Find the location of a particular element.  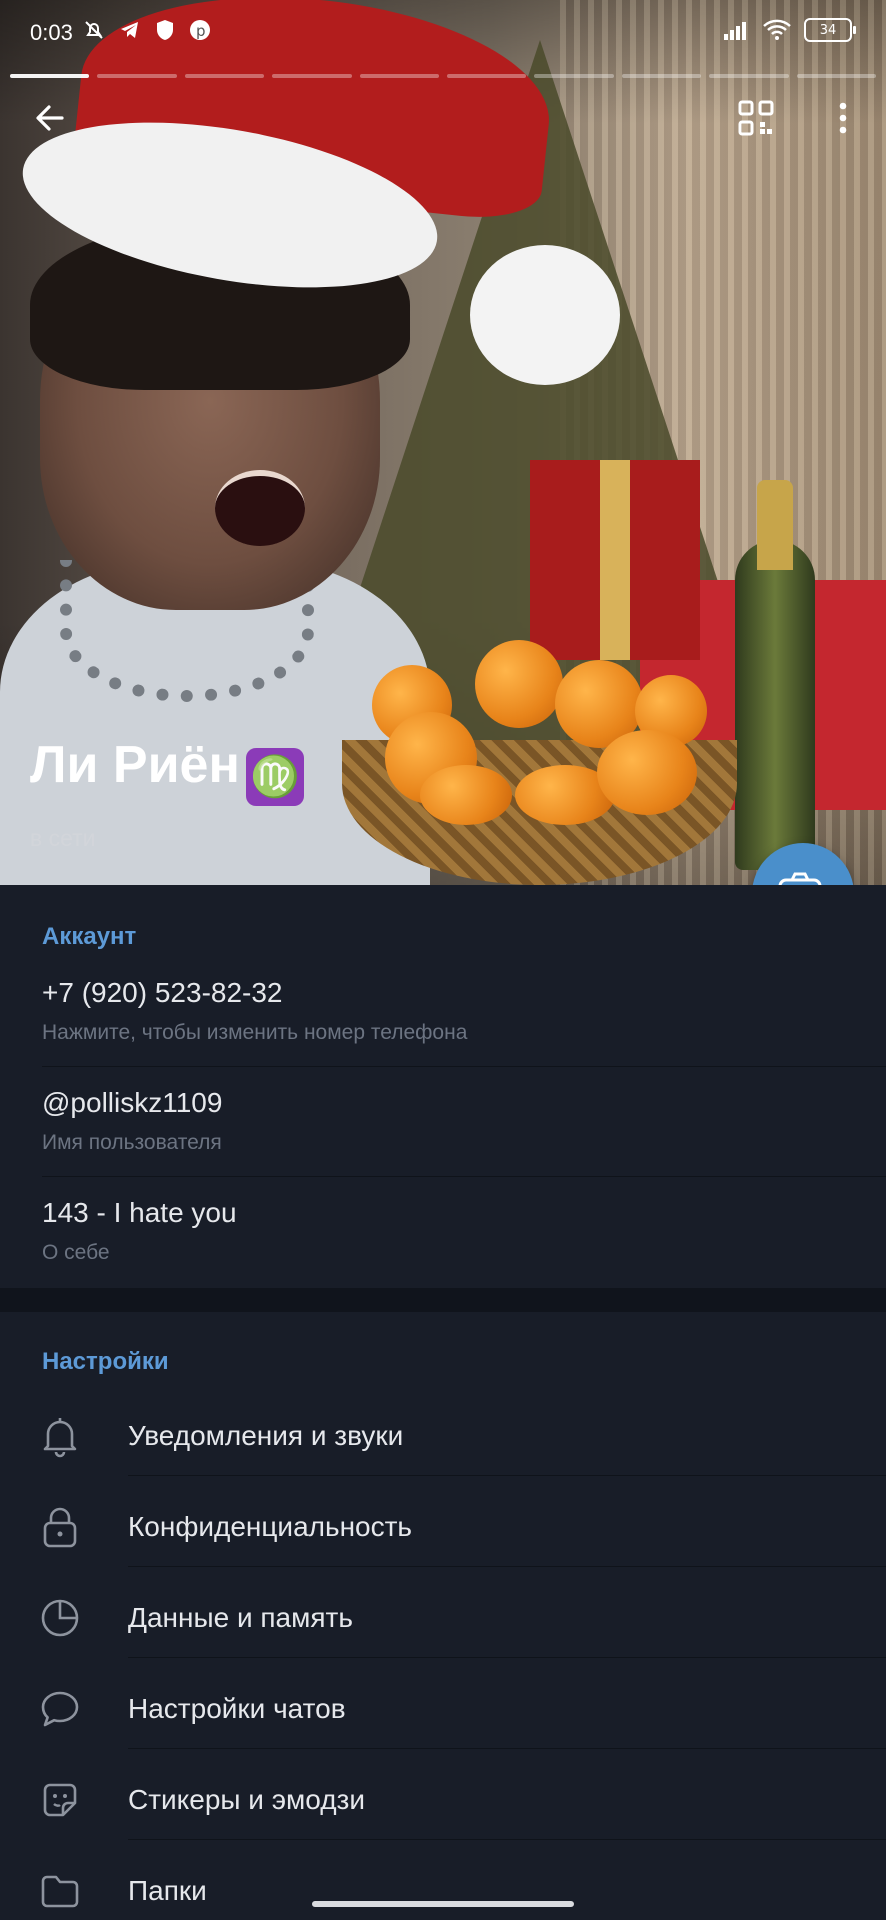

muted-bell-icon is located at coordinates (94, 30).